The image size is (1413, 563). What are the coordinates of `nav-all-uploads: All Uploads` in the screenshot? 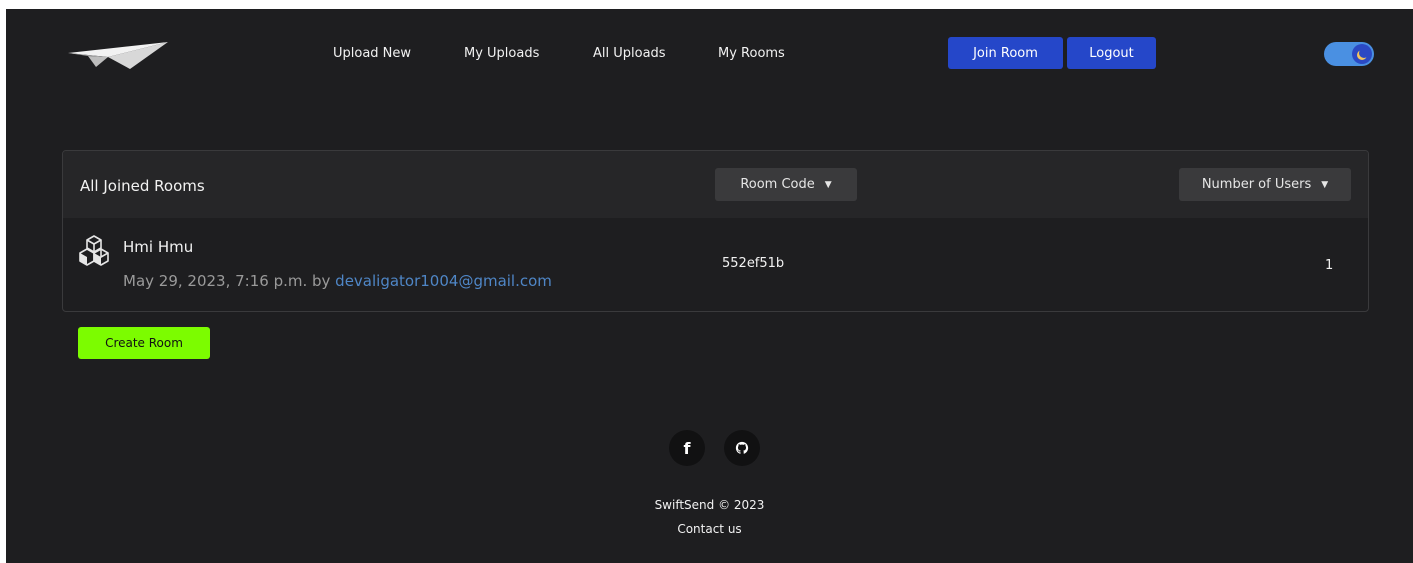 It's located at (629, 54).